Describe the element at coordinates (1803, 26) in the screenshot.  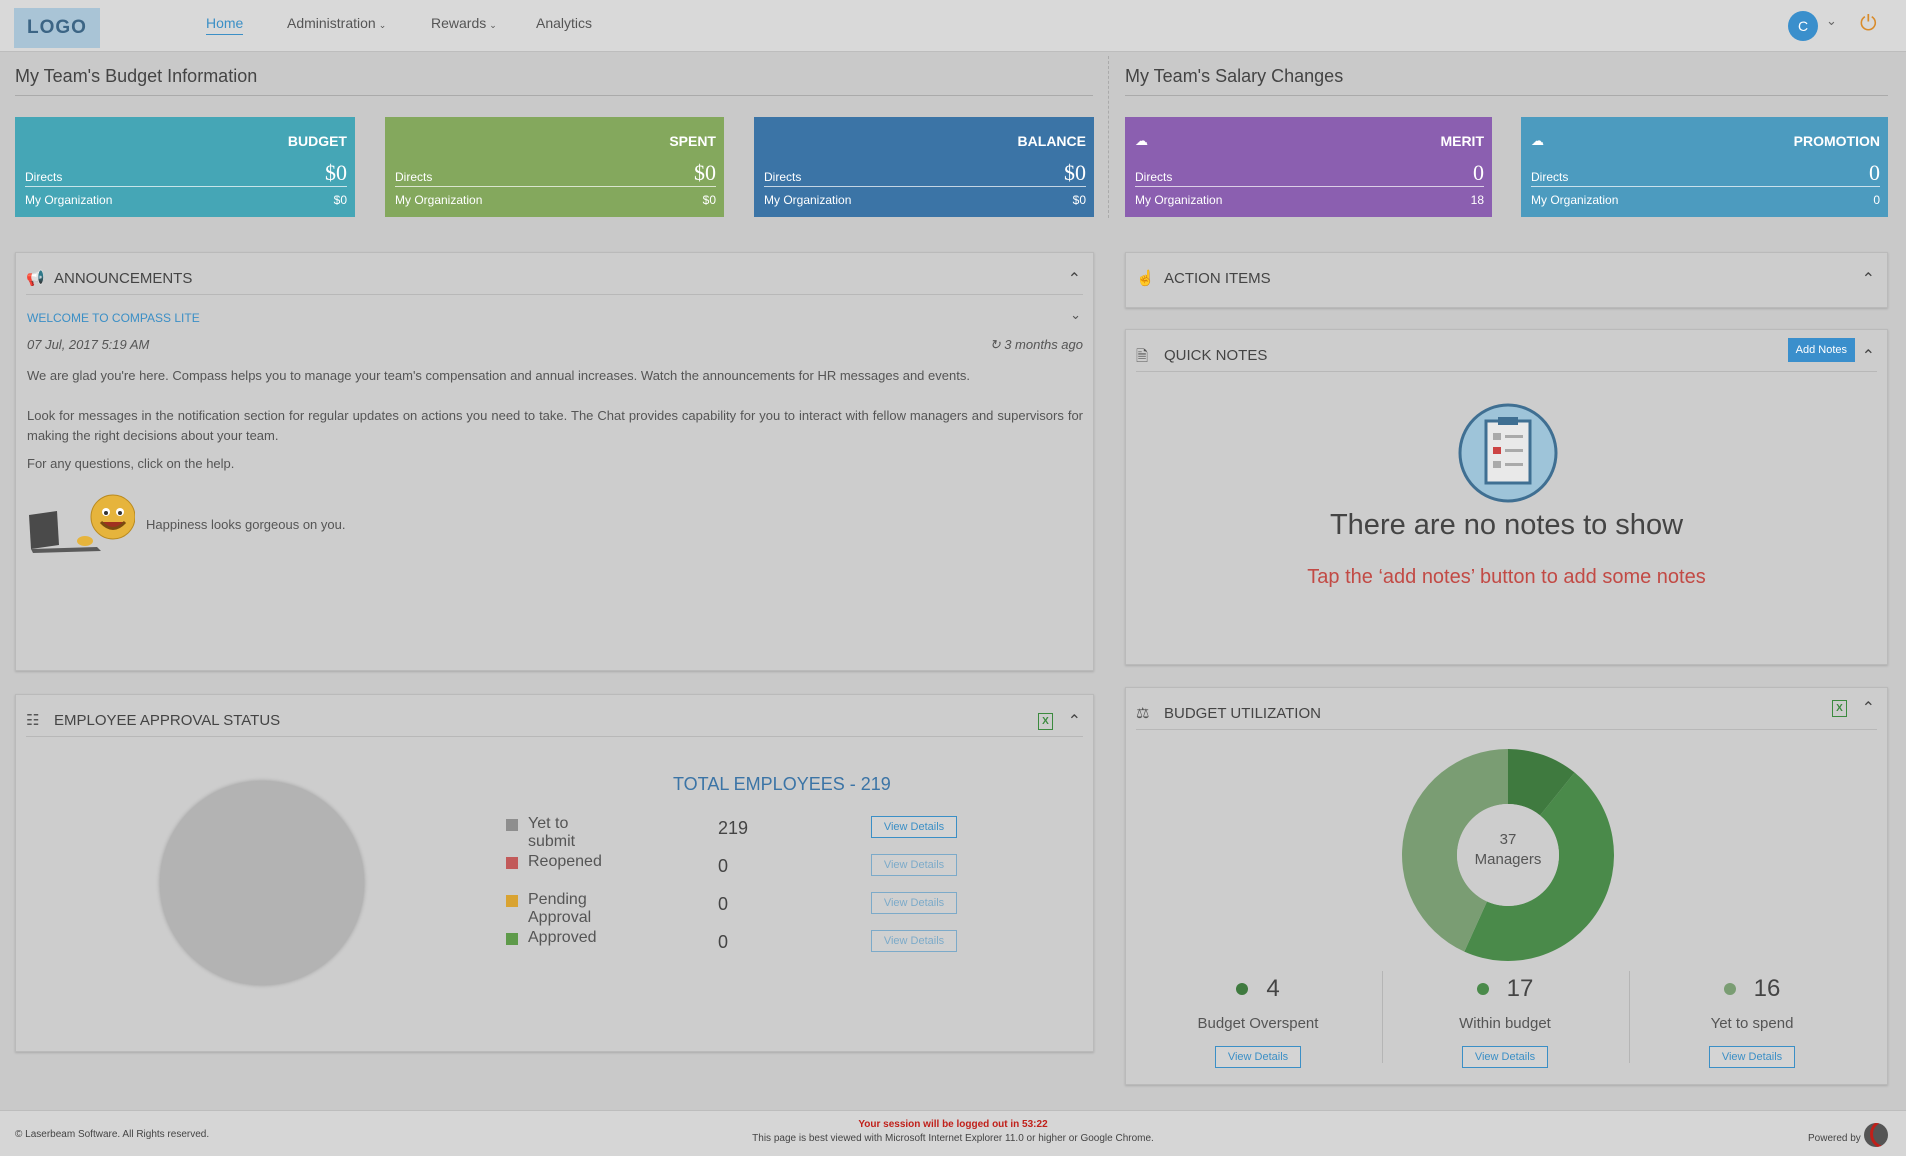
I see `user-avatar: C` at that location.